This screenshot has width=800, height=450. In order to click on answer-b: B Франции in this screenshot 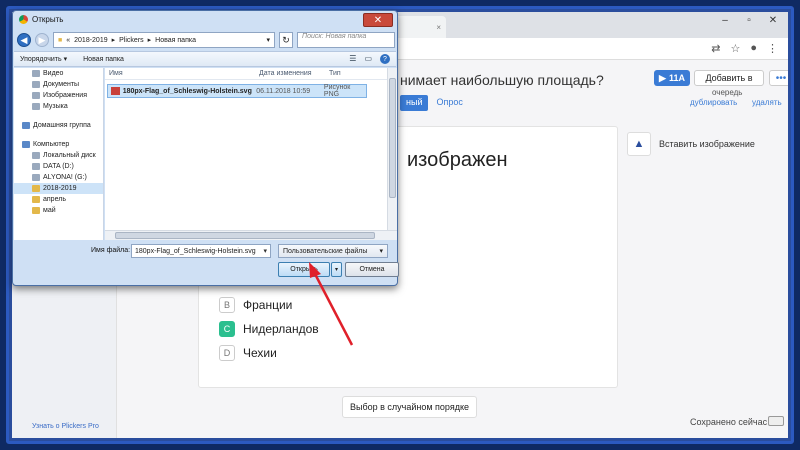, I will do `click(255, 305)`.